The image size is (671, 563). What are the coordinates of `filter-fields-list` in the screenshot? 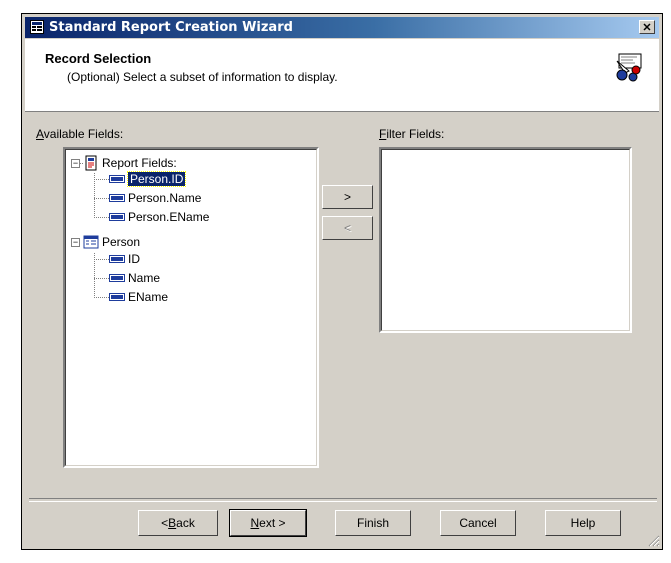 It's located at (505, 240).